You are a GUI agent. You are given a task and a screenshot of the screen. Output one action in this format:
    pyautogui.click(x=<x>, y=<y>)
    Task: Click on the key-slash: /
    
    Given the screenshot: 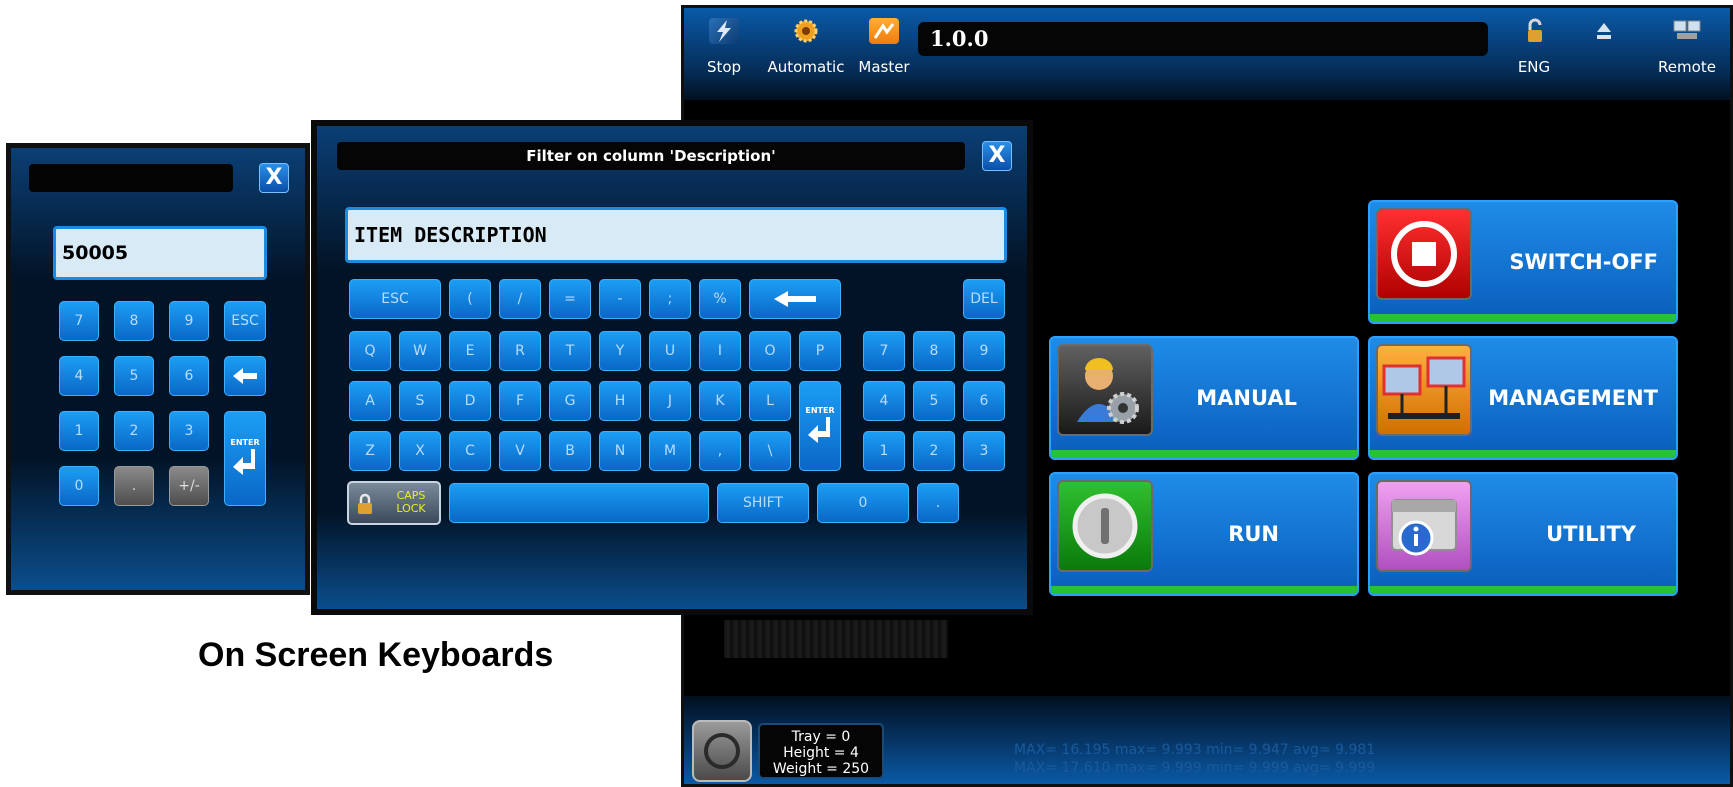 What is the action you would take?
    pyautogui.click(x=520, y=299)
    